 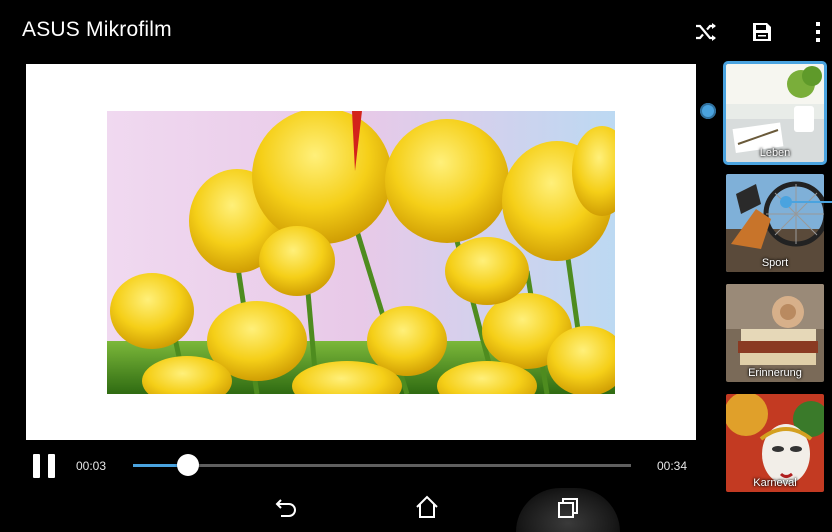 What do you see at coordinates (775, 113) in the screenshot?
I see `theme-leben: Leben` at bounding box center [775, 113].